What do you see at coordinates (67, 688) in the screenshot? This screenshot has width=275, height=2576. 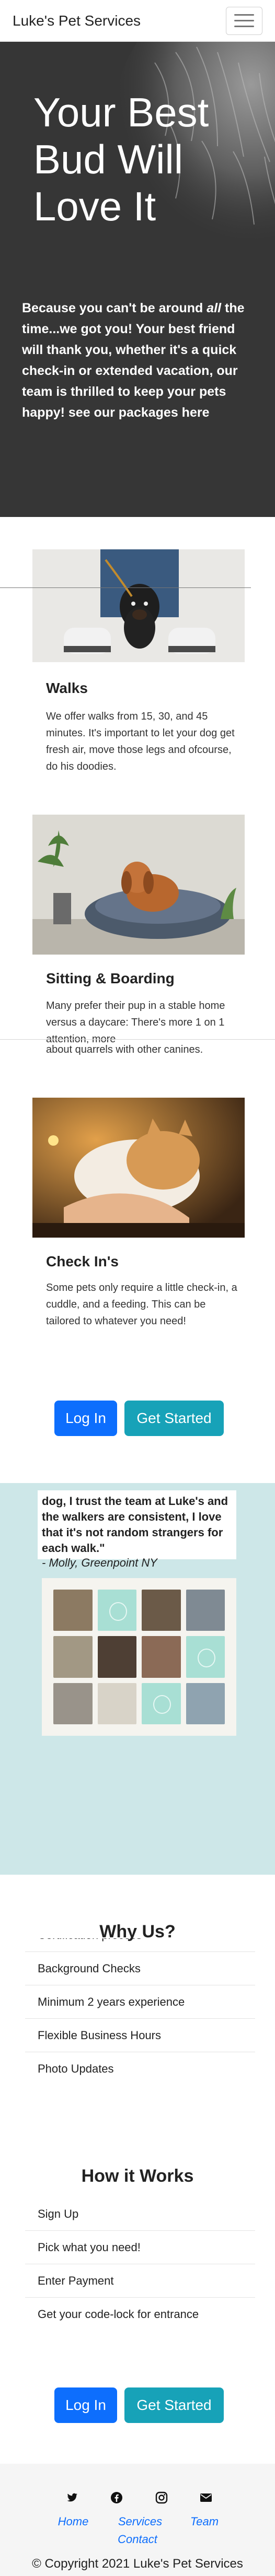 I see `service-title-walks: Walks` at bounding box center [67, 688].